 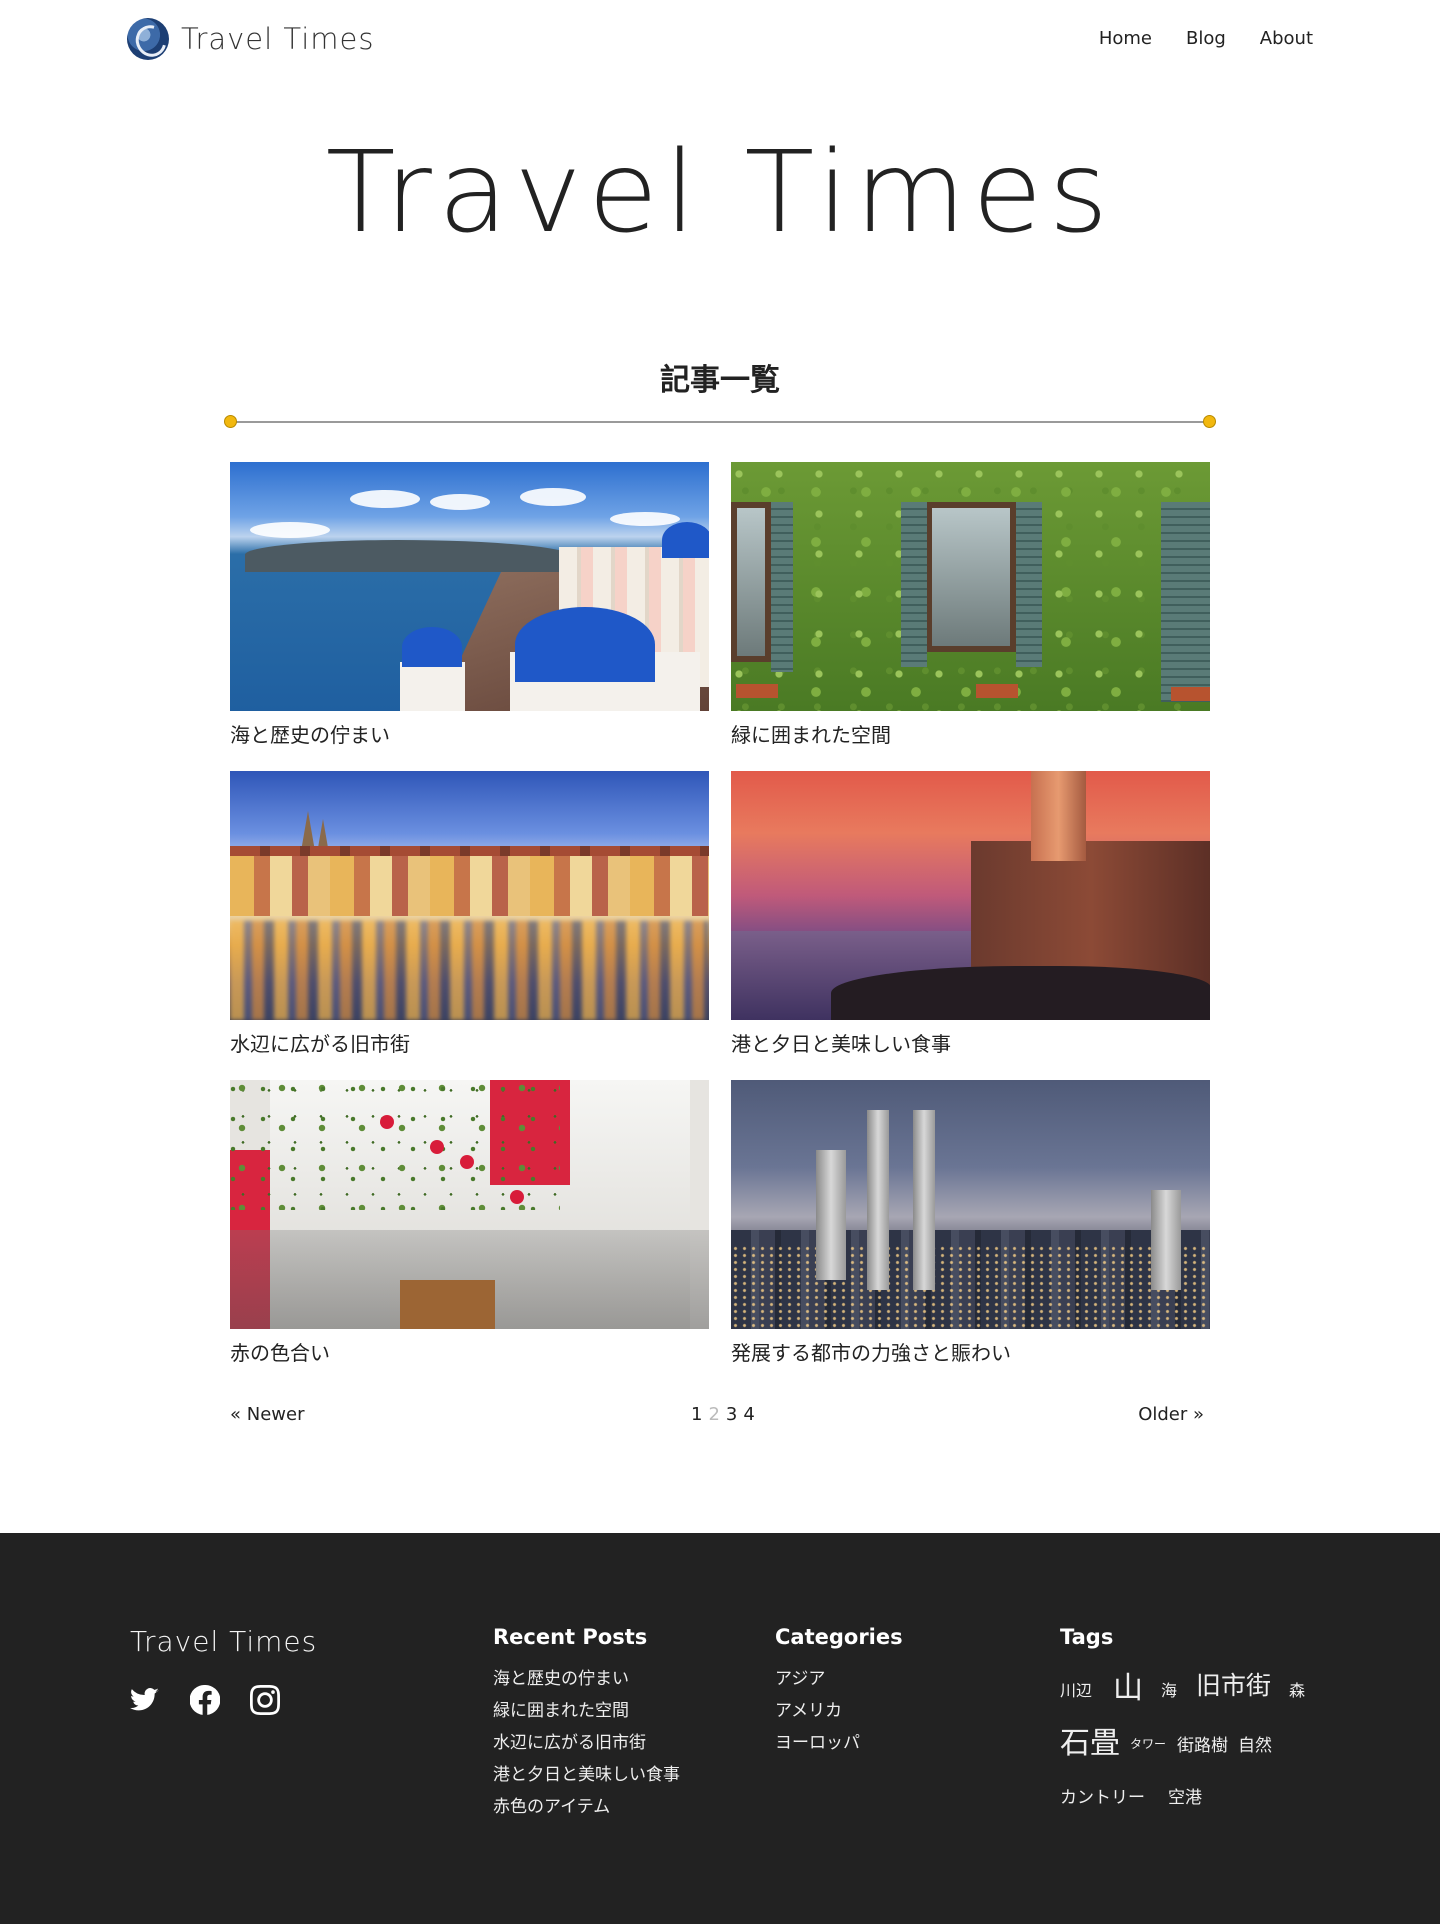 I want to click on categories-widget: Categories アジア アメリカ ヨーロッパ, so click(x=839, y=1692).